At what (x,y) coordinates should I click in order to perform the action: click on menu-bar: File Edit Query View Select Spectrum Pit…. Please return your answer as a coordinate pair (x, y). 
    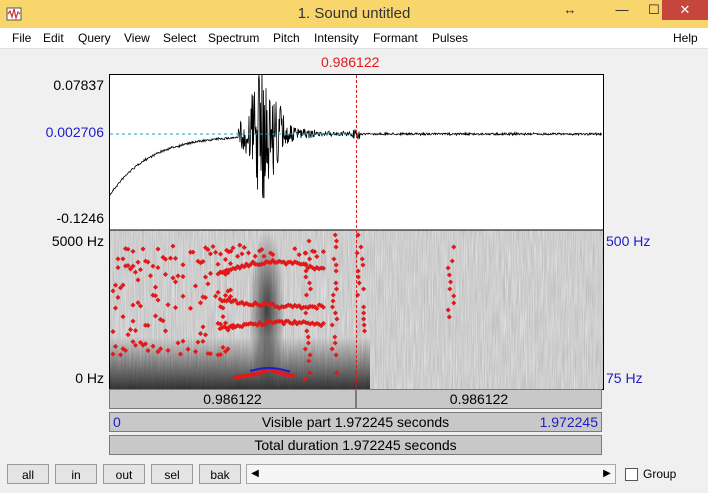
    Looking at the image, I should click on (354, 38).